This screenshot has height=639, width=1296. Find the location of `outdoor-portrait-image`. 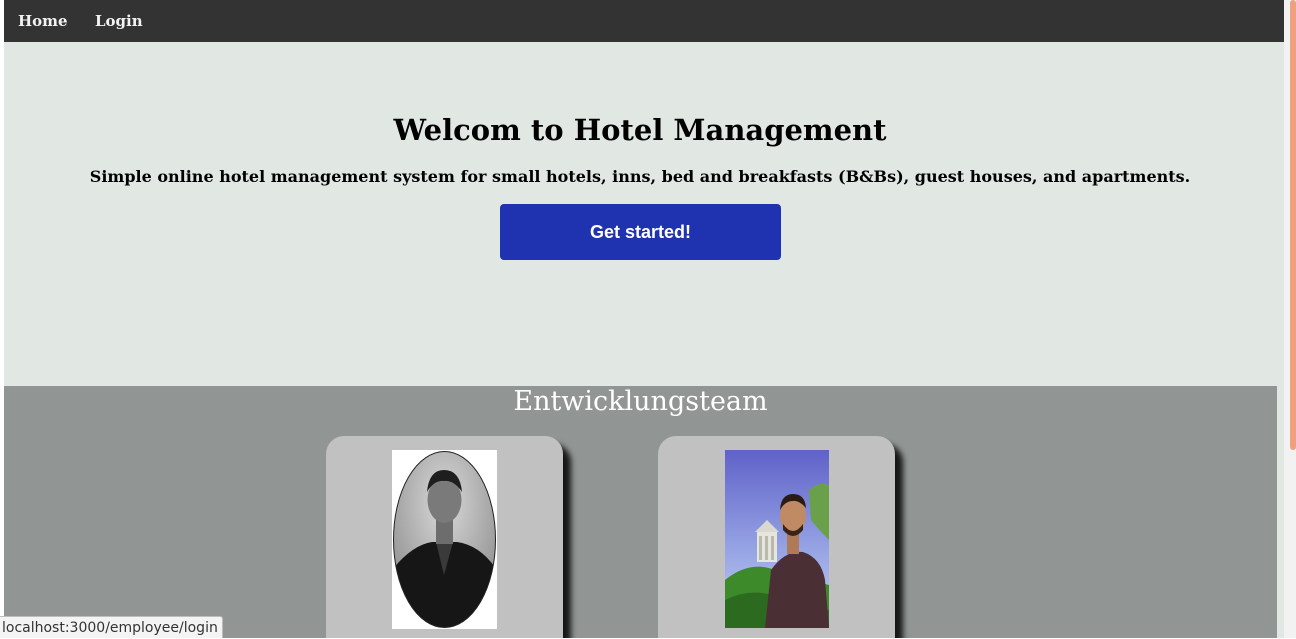

outdoor-portrait-image is located at coordinates (777, 539).